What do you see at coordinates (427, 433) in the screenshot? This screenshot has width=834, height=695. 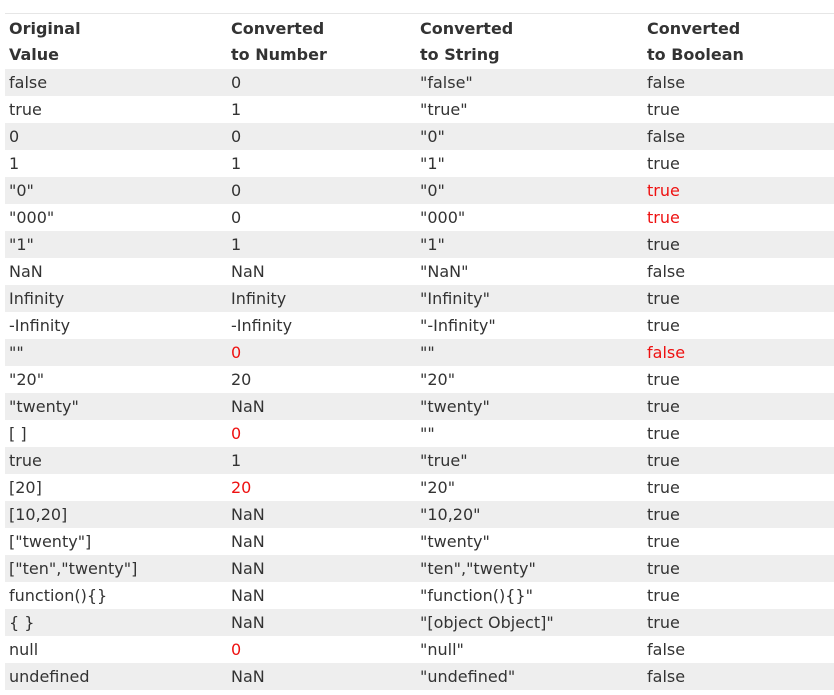 I see `string-cell: ""` at bounding box center [427, 433].